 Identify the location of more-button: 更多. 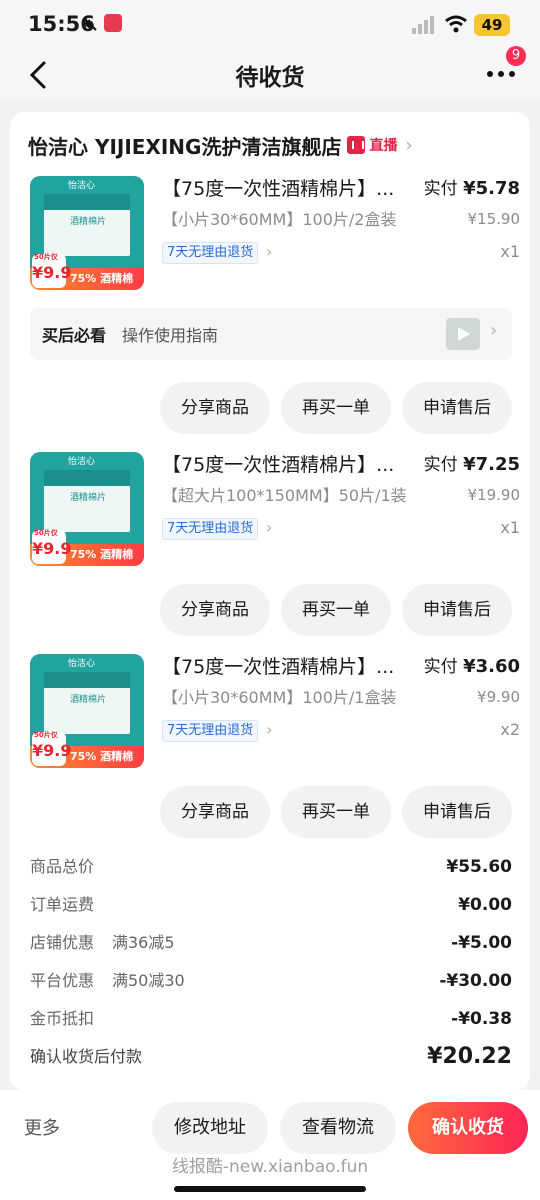
(42, 1127).